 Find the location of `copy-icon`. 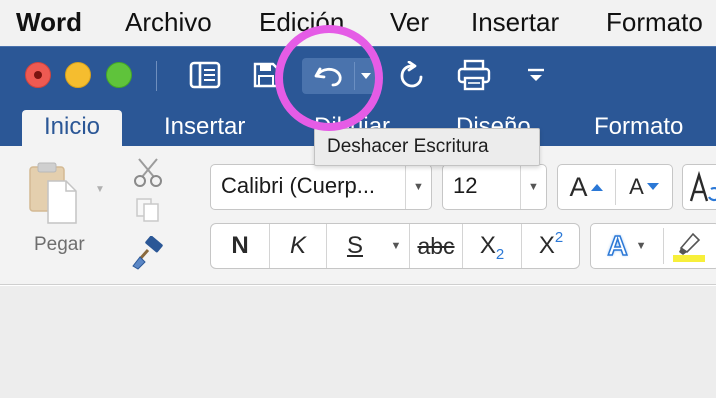

copy-icon is located at coordinates (149, 211).